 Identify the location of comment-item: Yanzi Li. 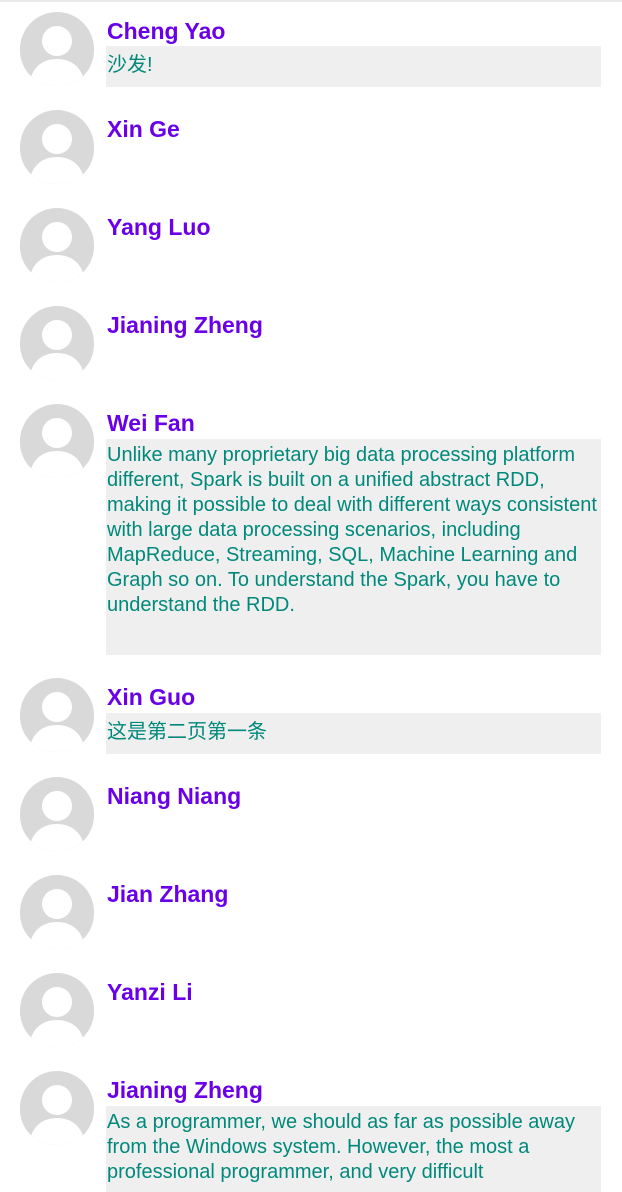
(311, 1012).